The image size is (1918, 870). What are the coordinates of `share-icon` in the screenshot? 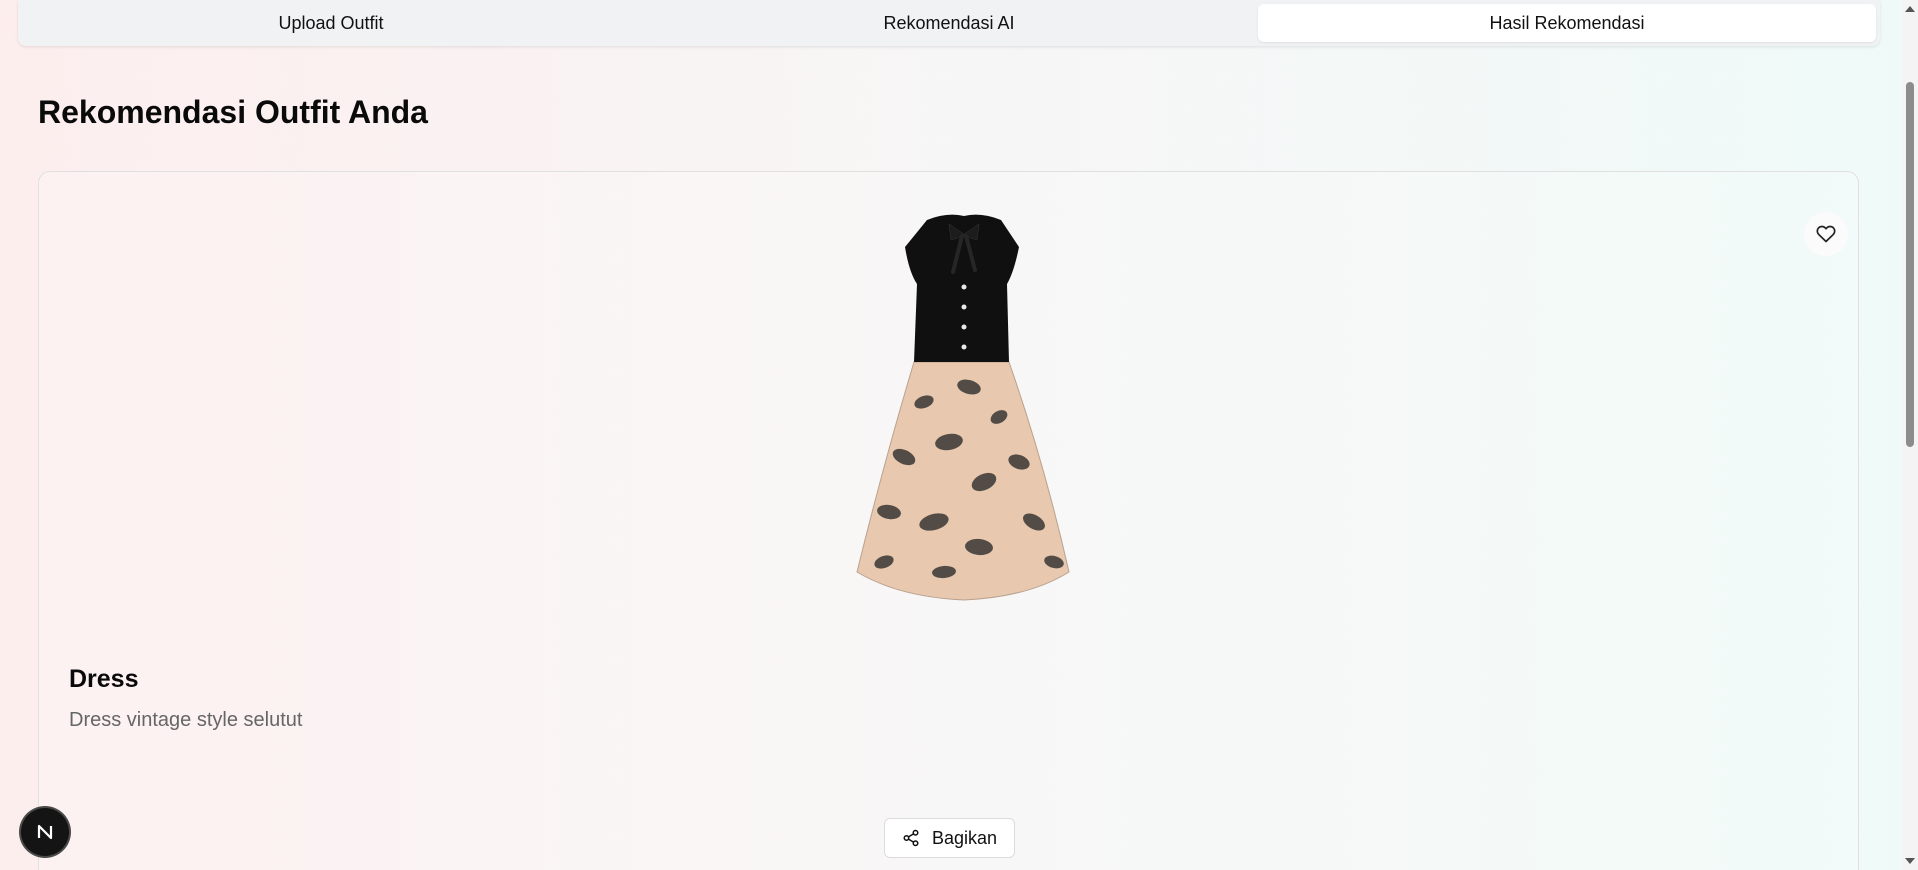 It's located at (911, 838).